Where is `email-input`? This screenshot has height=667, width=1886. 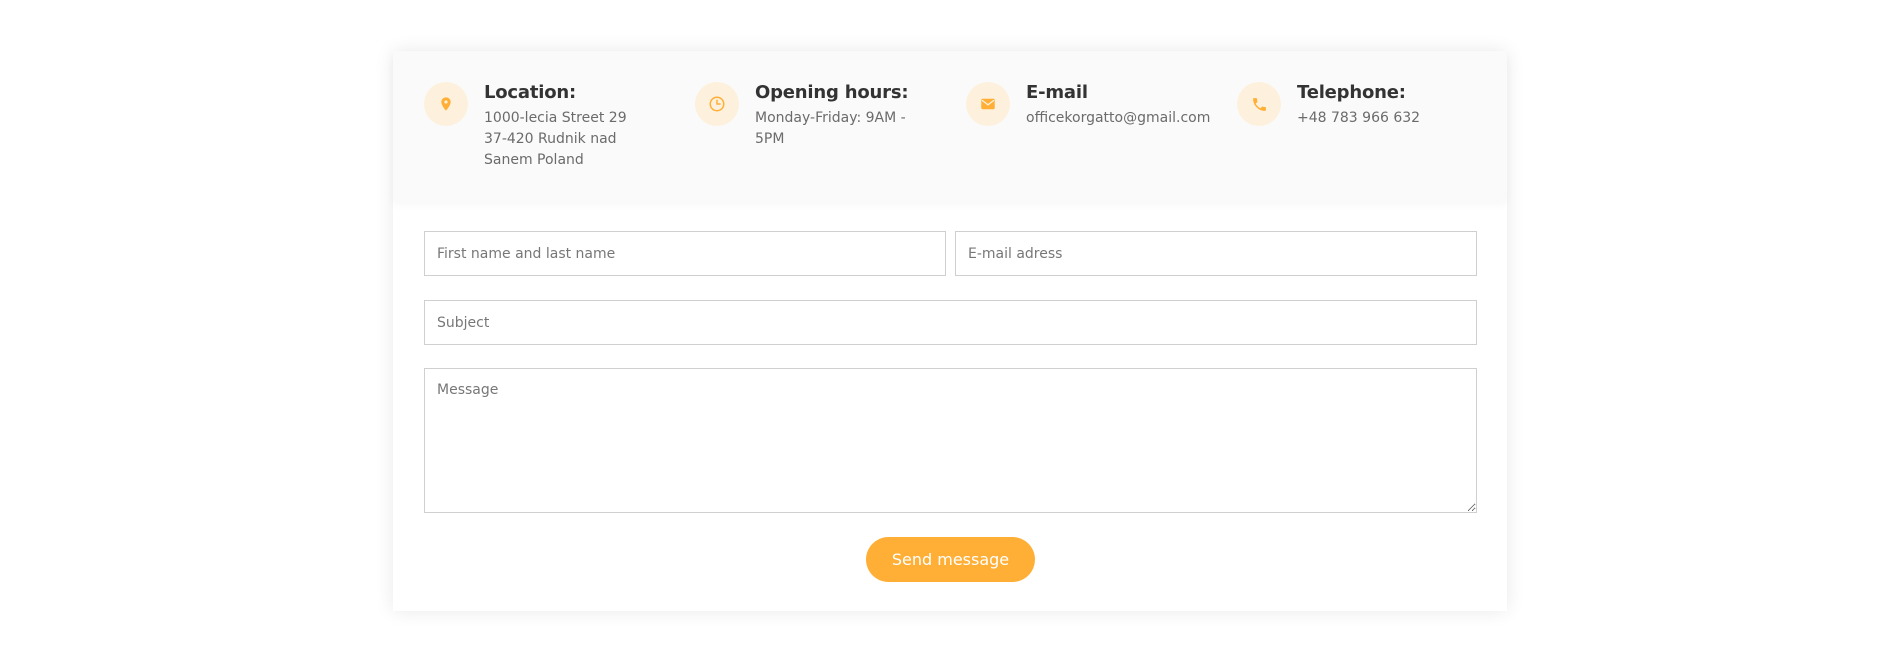 email-input is located at coordinates (1216, 253).